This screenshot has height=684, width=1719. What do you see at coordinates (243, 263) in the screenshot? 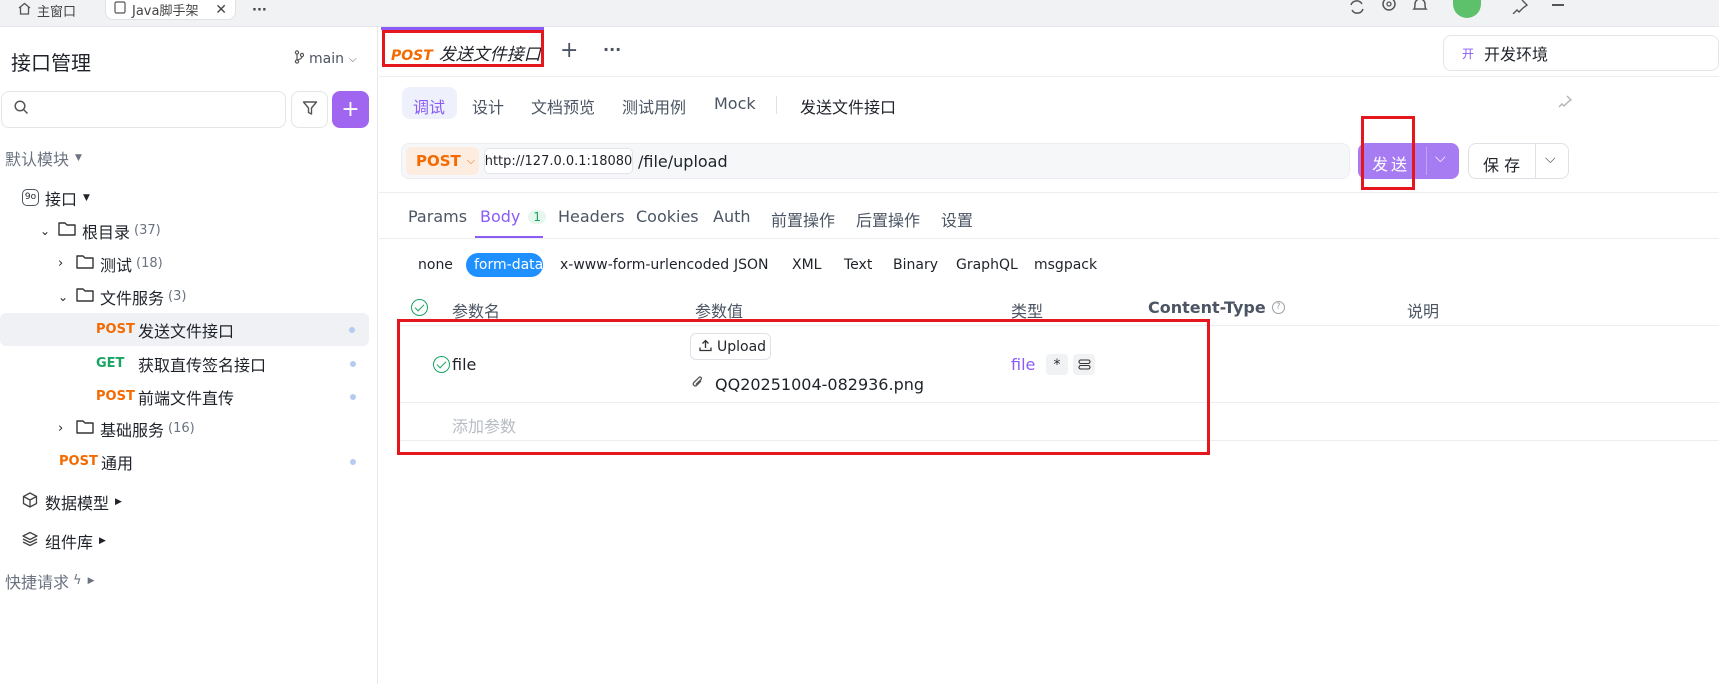
I see `folder-test: › 测试 (18)` at bounding box center [243, 263].